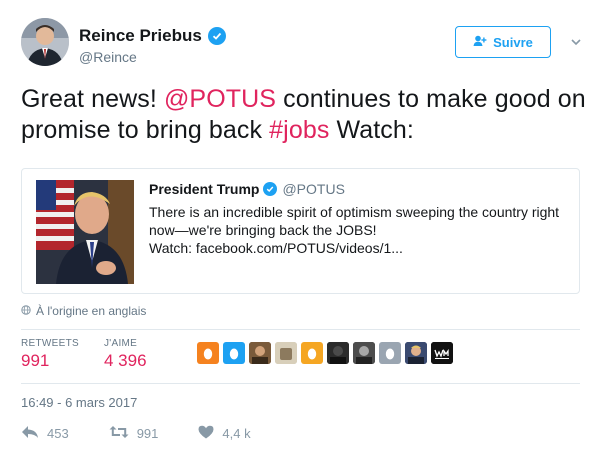 The image size is (611, 463). I want to click on follow-label: Suivre, so click(513, 42).